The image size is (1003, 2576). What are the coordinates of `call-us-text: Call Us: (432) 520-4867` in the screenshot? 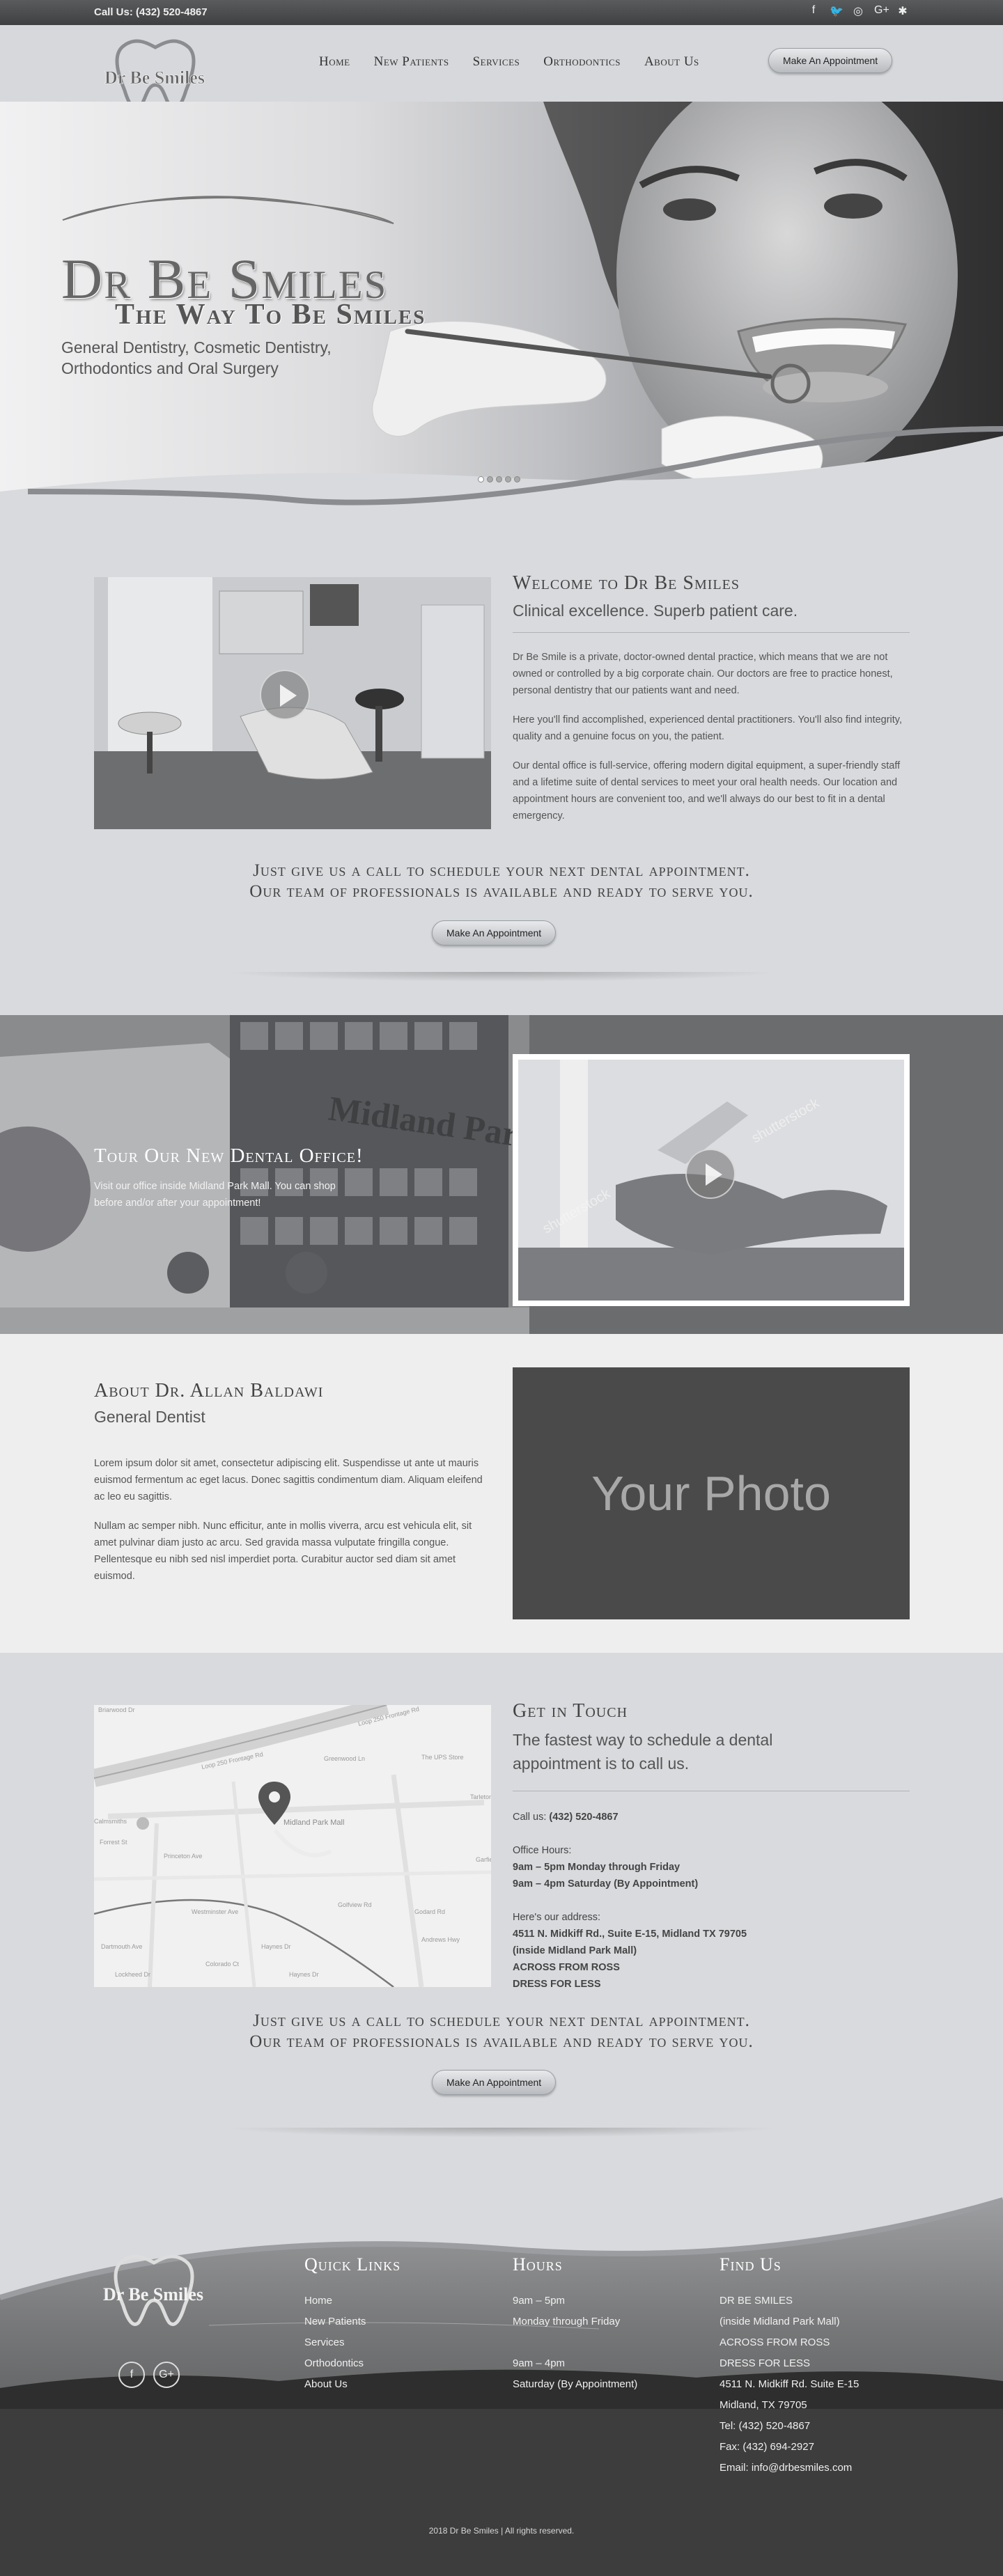 It's located at (151, 12).